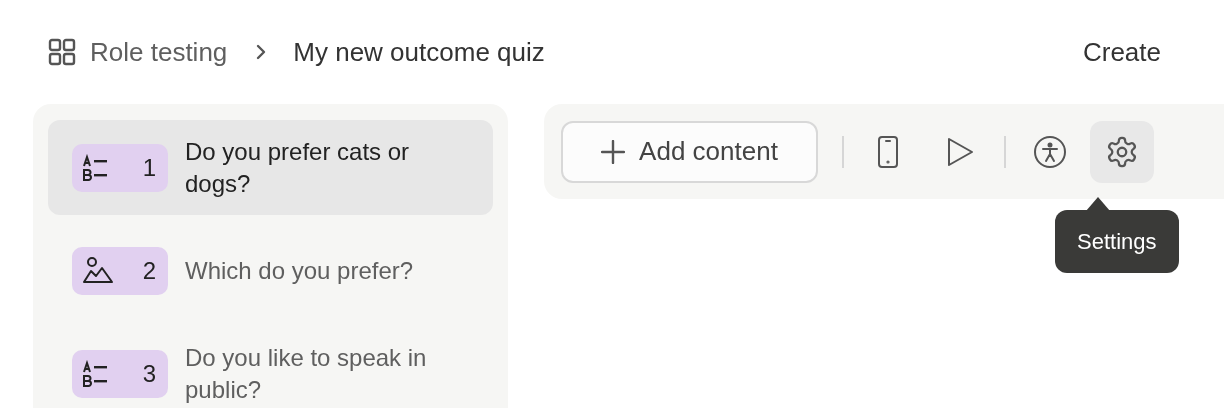 The image size is (1224, 408). I want to click on settings-icon, so click(1122, 151).